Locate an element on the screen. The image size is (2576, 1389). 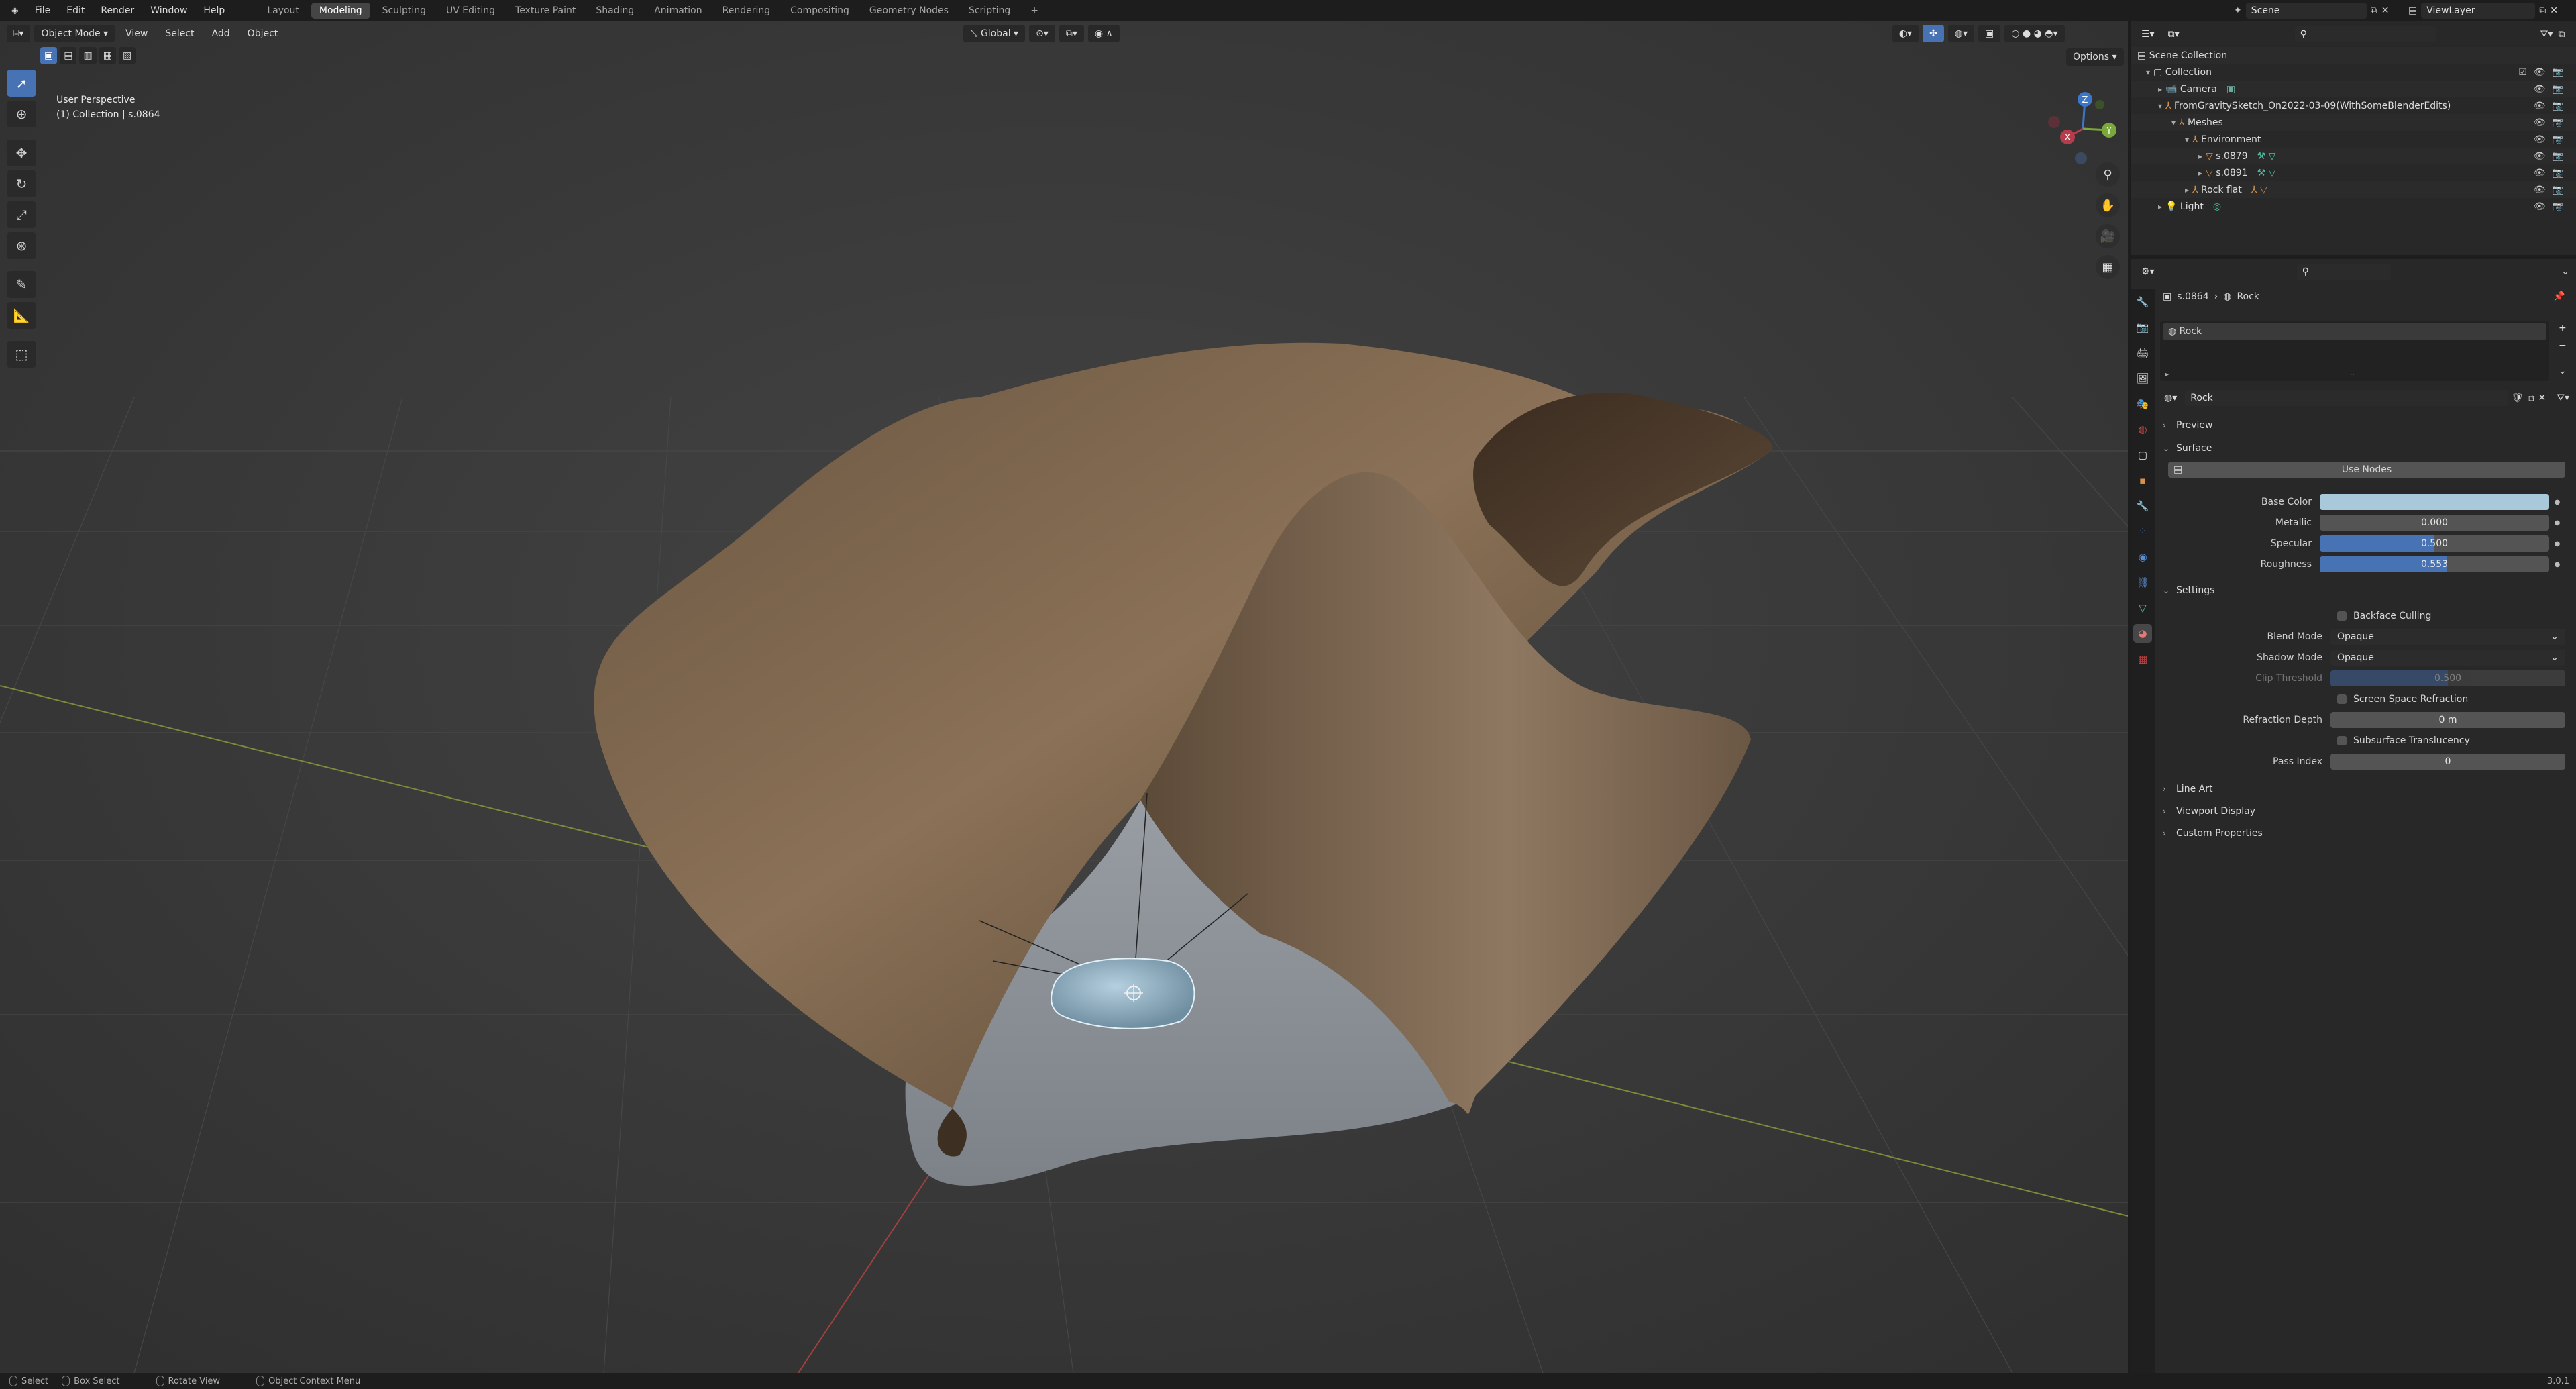
texture-tab-icon: ▩ is located at coordinates (2142, 659).